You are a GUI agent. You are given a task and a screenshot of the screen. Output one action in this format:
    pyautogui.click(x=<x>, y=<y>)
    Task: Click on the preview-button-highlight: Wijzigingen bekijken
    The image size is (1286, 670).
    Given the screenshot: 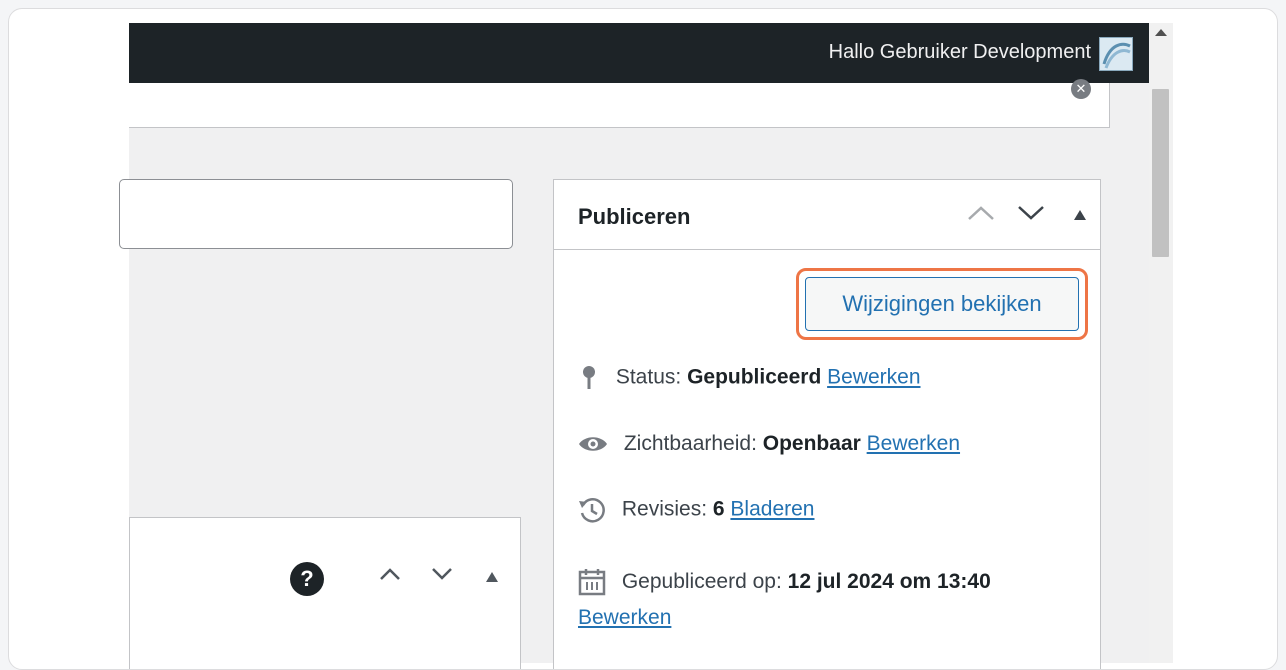 What is the action you would take?
    pyautogui.click(x=942, y=304)
    